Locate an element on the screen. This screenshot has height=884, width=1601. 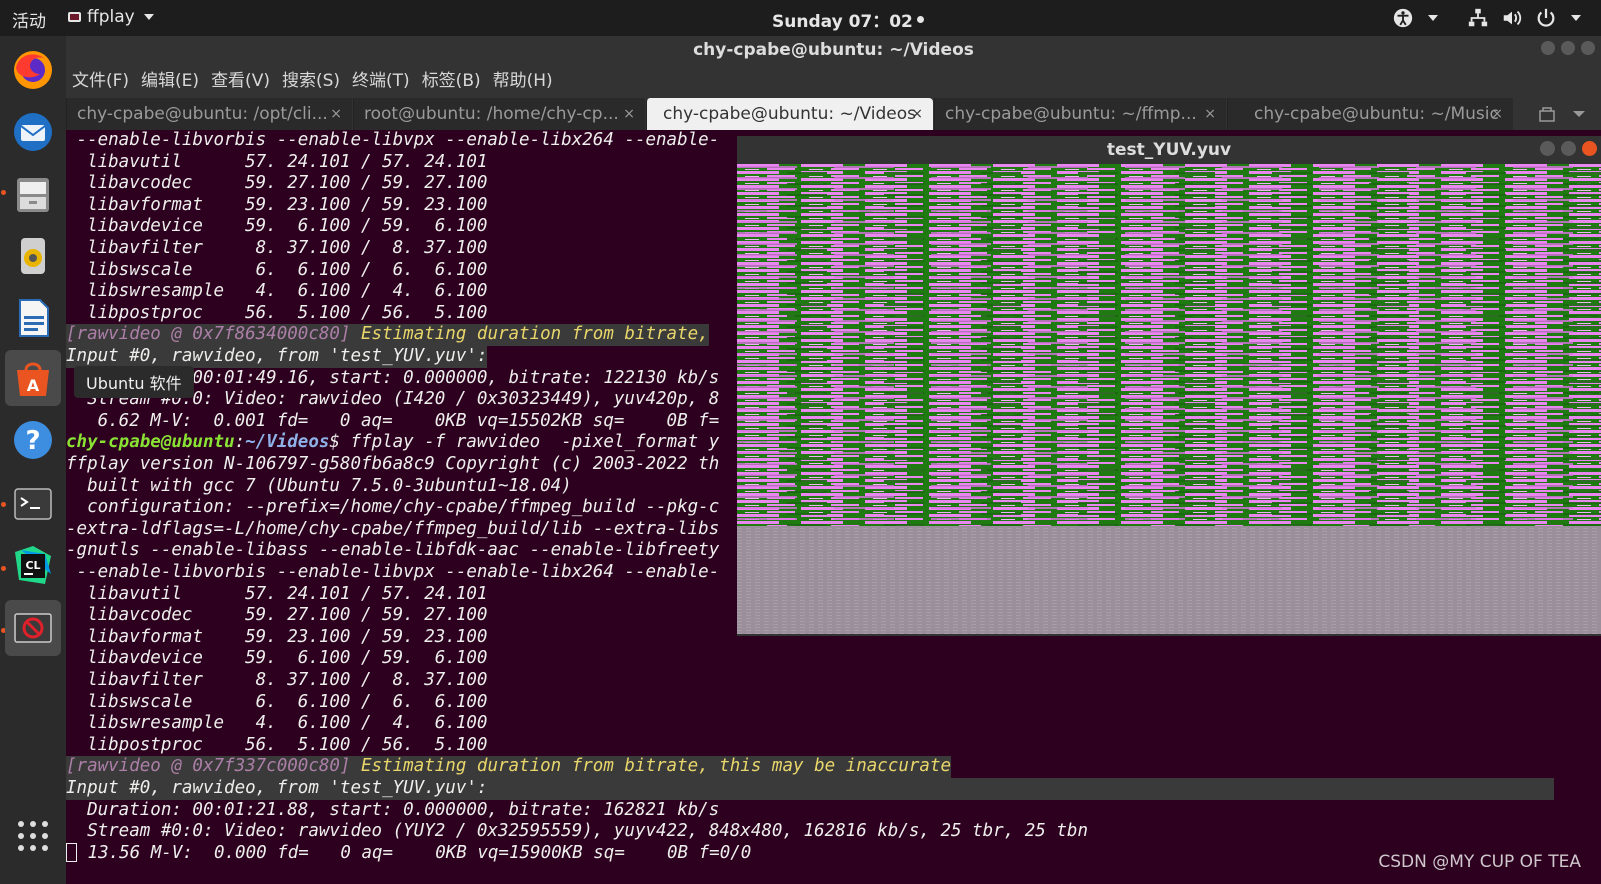
app-menu: ffplay is located at coordinates (111, 17).